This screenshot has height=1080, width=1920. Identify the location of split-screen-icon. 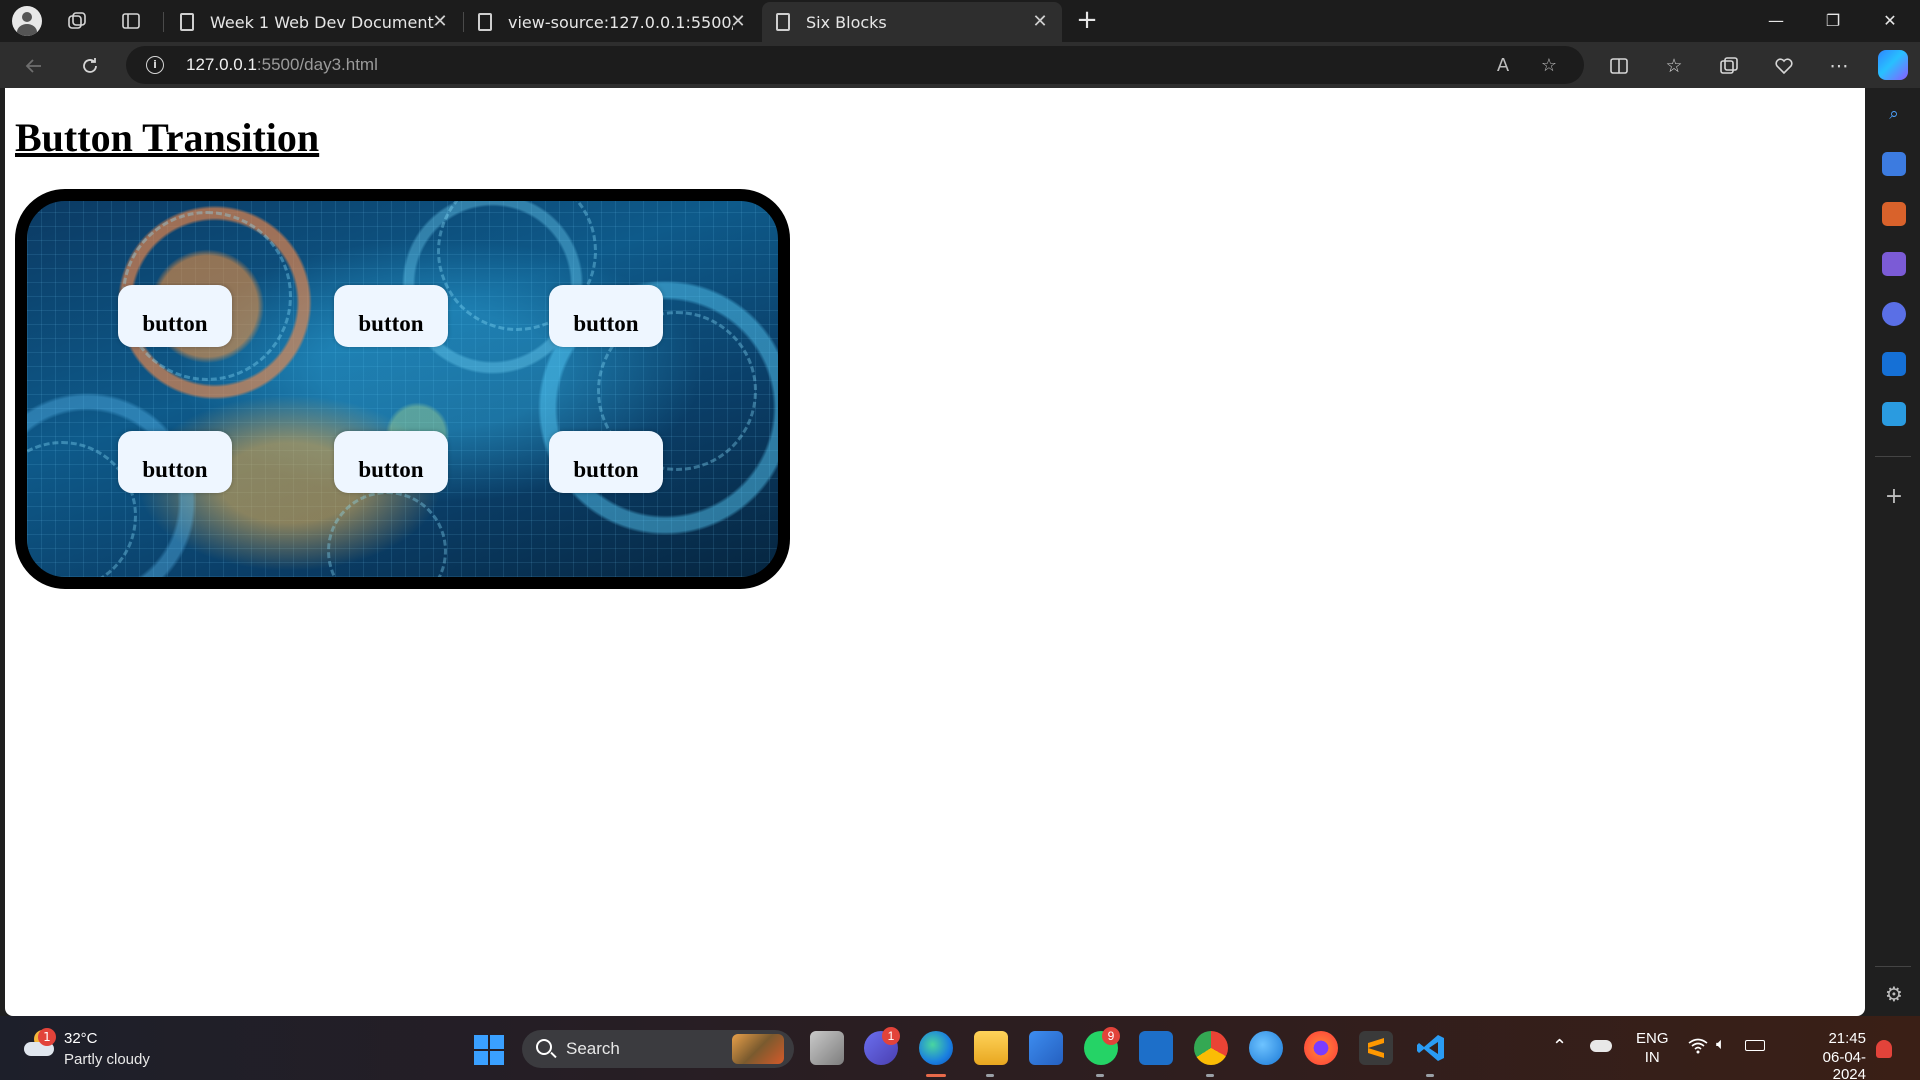
(1619, 66).